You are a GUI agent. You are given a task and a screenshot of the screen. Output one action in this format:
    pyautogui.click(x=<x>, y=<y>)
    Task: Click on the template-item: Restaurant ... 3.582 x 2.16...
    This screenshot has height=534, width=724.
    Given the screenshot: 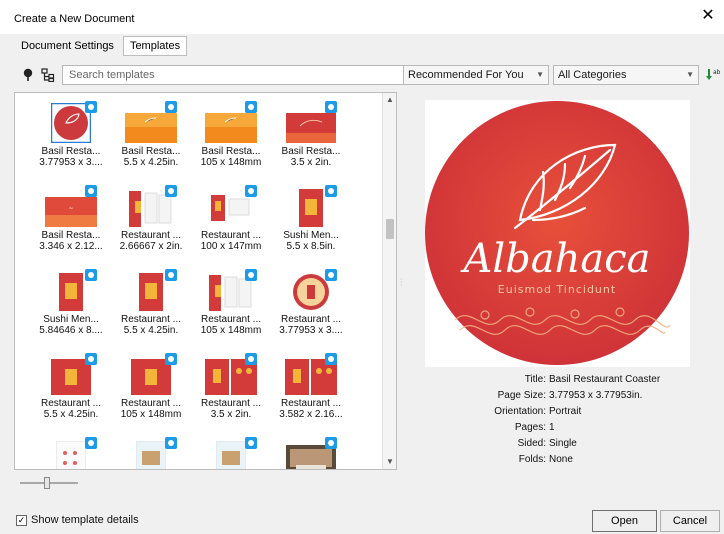 What is the action you would take?
    pyautogui.click(x=311, y=395)
    